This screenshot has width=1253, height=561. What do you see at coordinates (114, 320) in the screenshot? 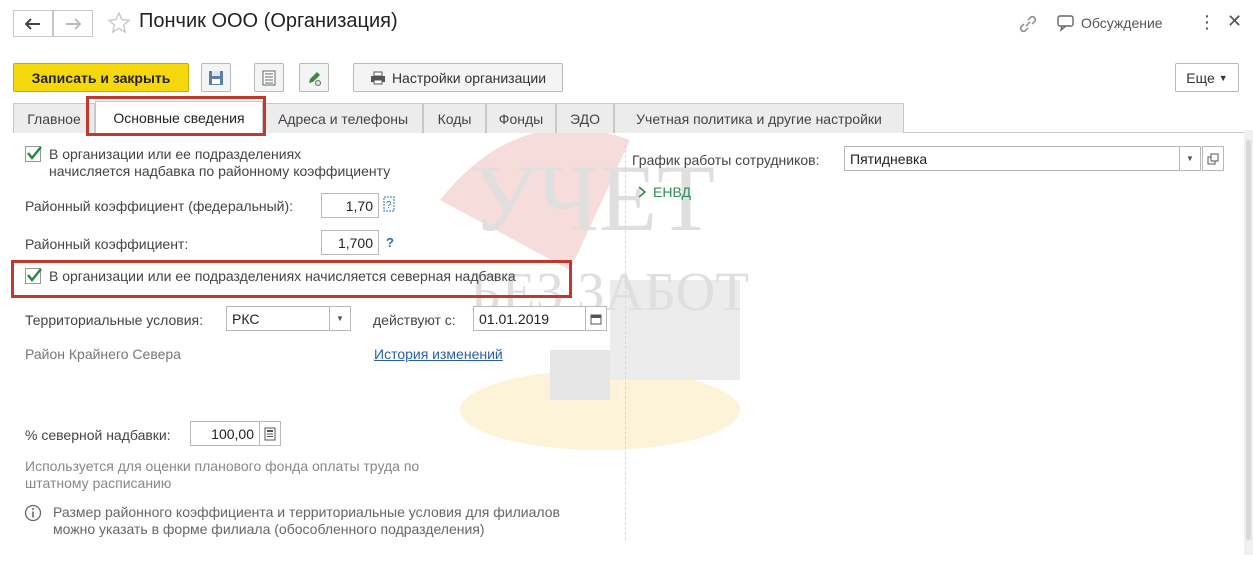
I see `territorial-label: Территориальные условия:` at bounding box center [114, 320].